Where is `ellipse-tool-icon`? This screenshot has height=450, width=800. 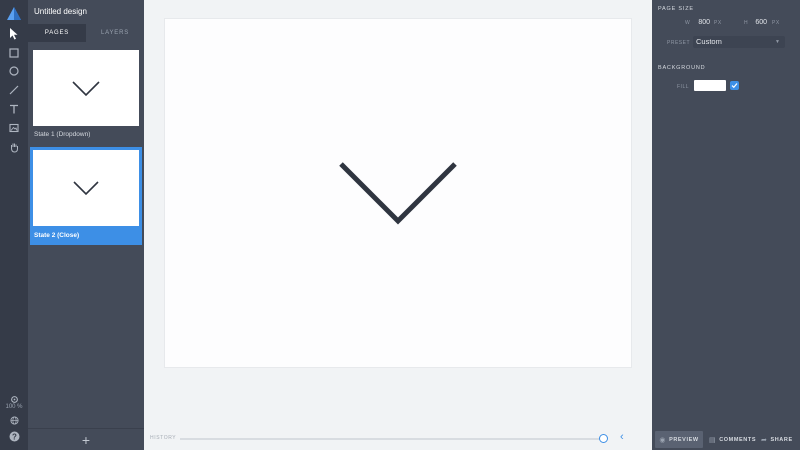
ellipse-tool-icon is located at coordinates (14, 71).